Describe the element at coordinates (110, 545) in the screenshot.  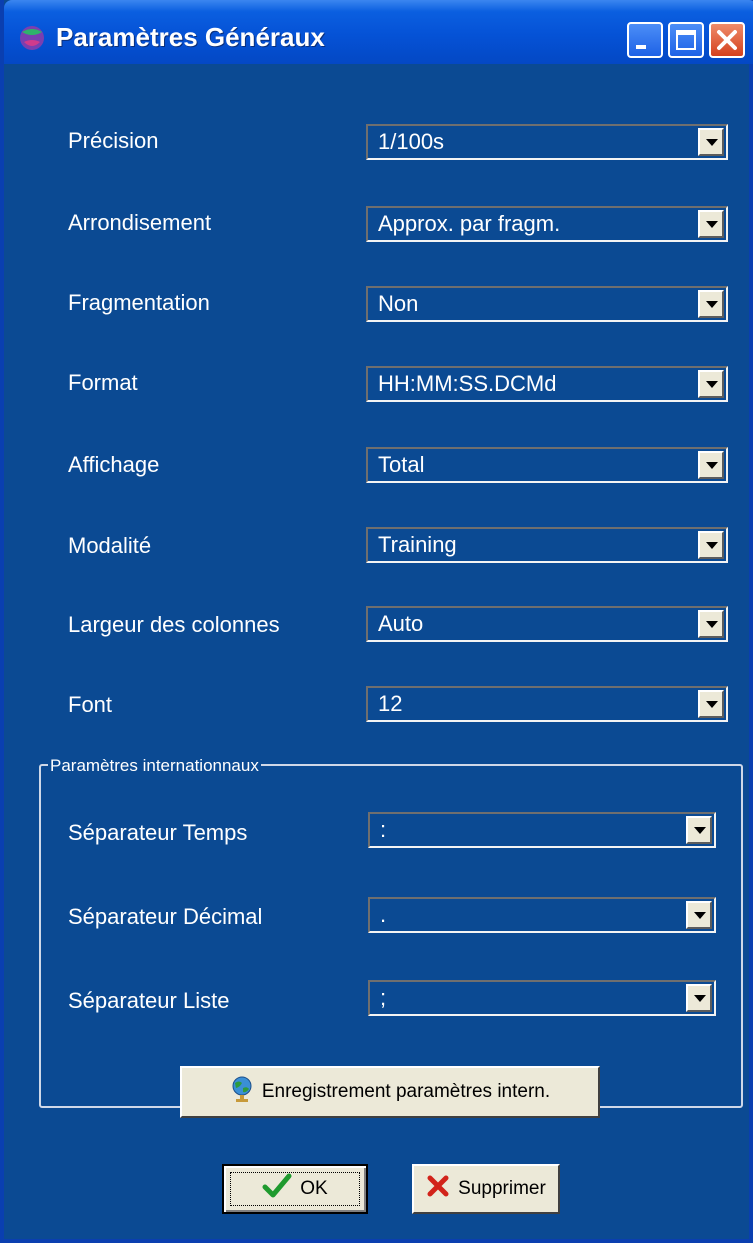
I see `mode-label: Modalité` at that location.